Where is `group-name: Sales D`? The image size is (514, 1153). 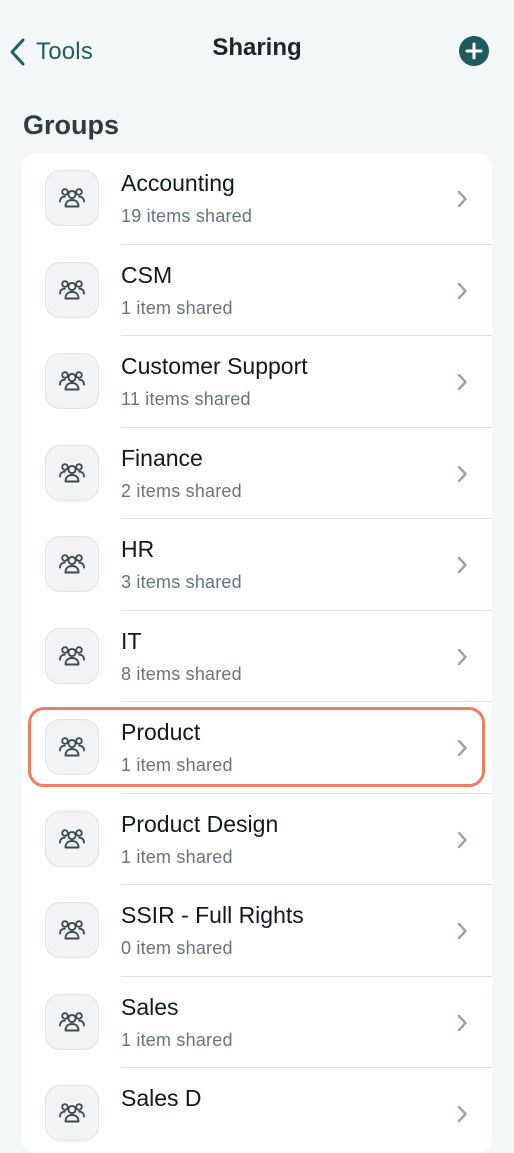 group-name: Sales D is located at coordinates (161, 1098).